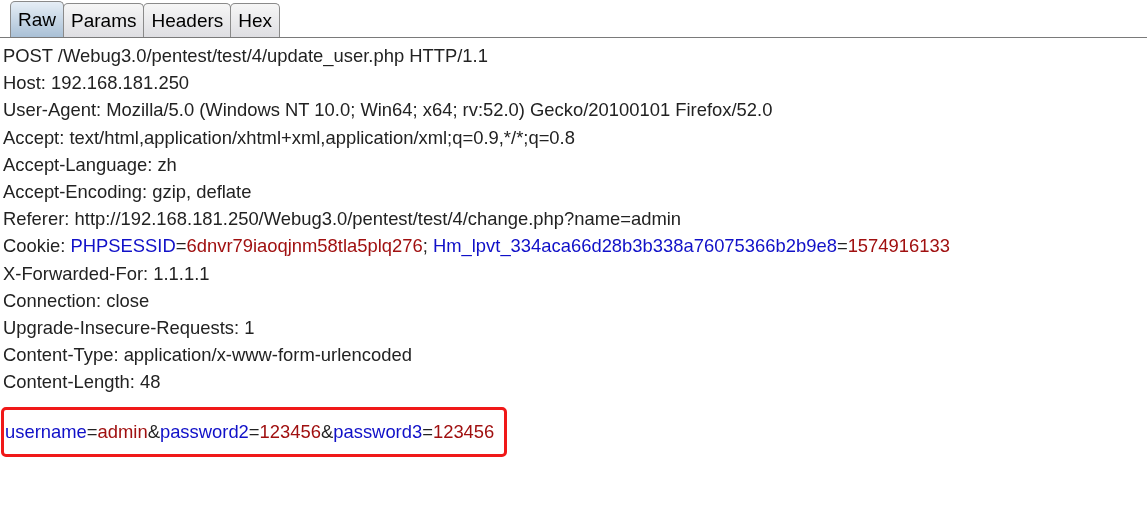 This screenshot has width=1147, height=506. What do you see at coordinates (255, 20) in the screenshot?
I see `tab: Hex` at bounding box center [255, 20].